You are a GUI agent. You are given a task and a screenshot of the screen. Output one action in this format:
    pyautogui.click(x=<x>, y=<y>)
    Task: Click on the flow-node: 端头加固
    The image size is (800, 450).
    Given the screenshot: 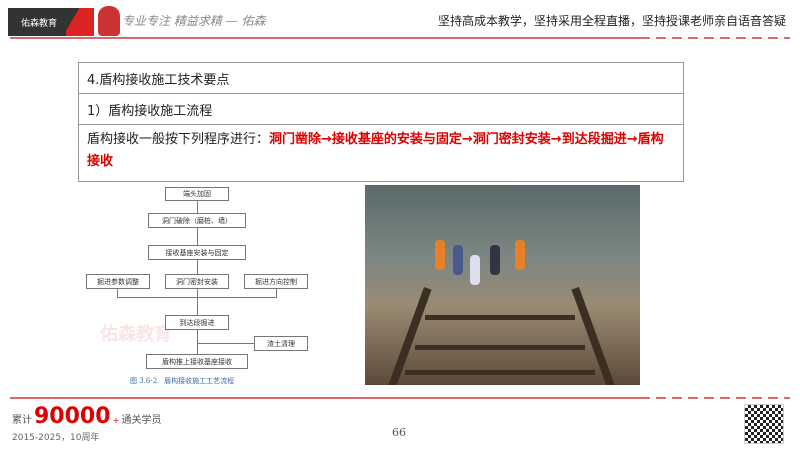 What is the action you would take?
    pyautogui.click(x=197, y=194)
    